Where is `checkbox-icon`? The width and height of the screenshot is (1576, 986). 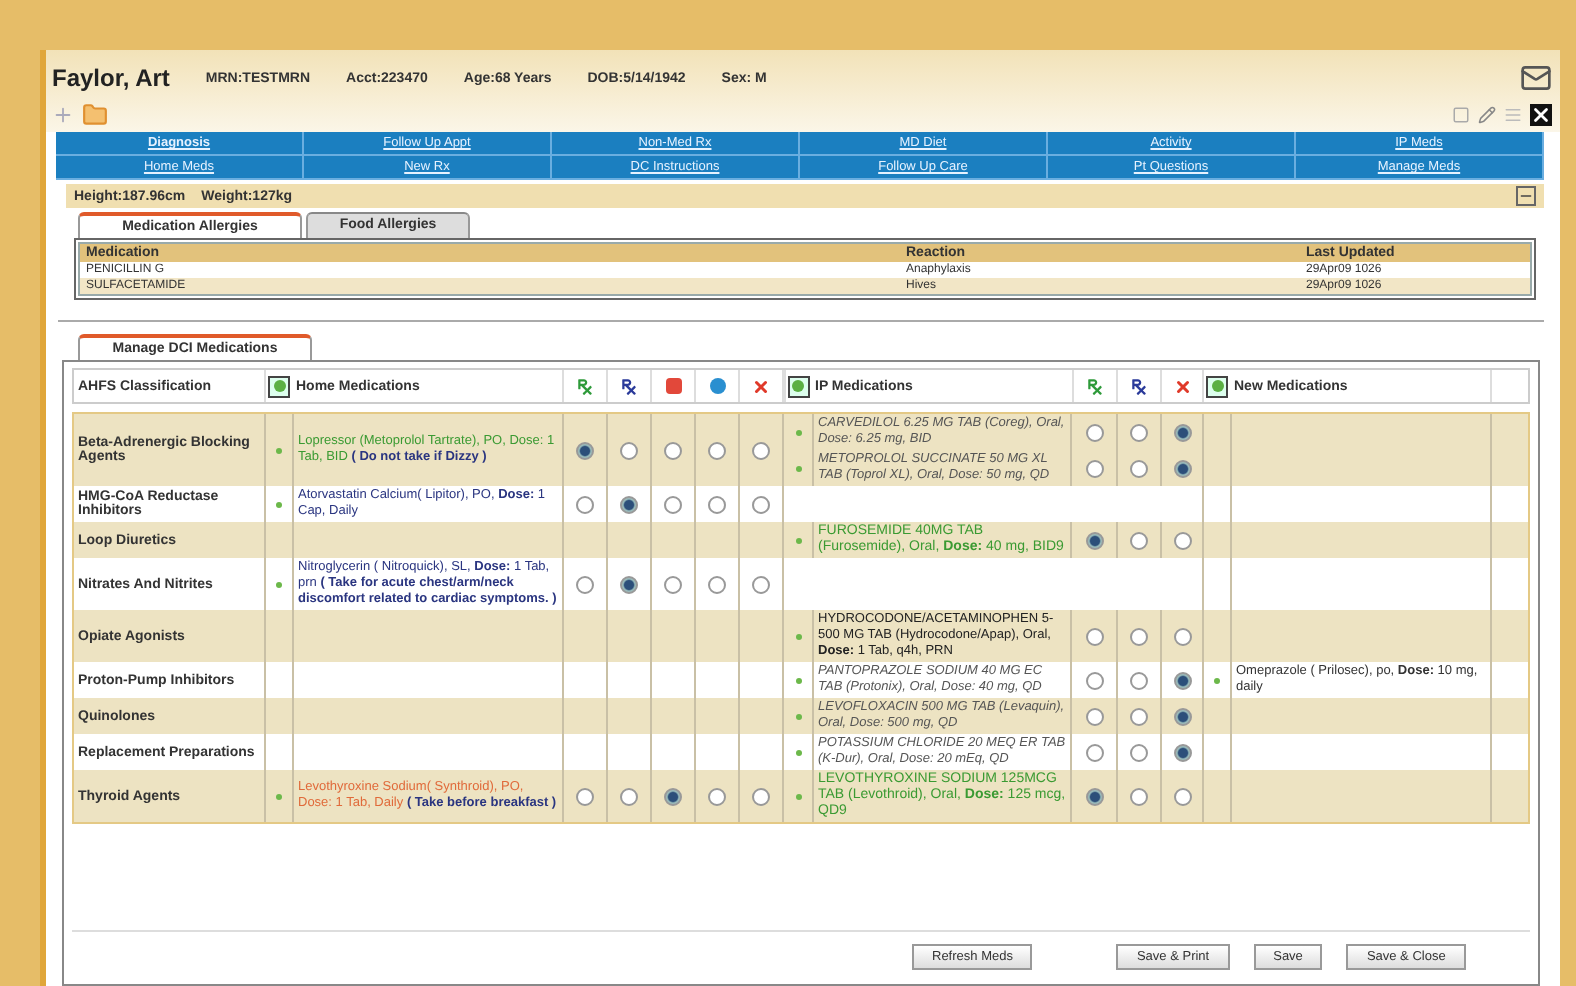
checkbox-icon is located at coordinates (1461, 115).